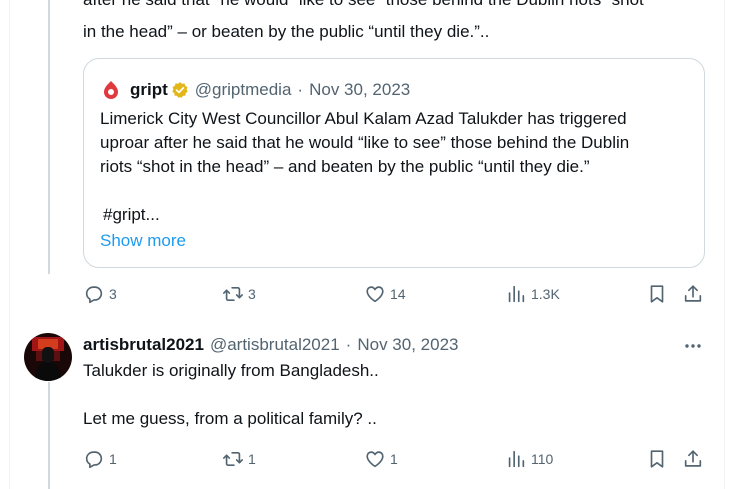 This screenshot has height=489, width=739. I want to click on show-more-link: Show more, so click(143, 241).